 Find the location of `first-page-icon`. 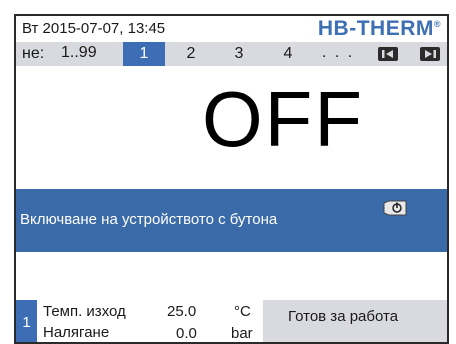

first-page-icon is located at coordinates (388, 54).